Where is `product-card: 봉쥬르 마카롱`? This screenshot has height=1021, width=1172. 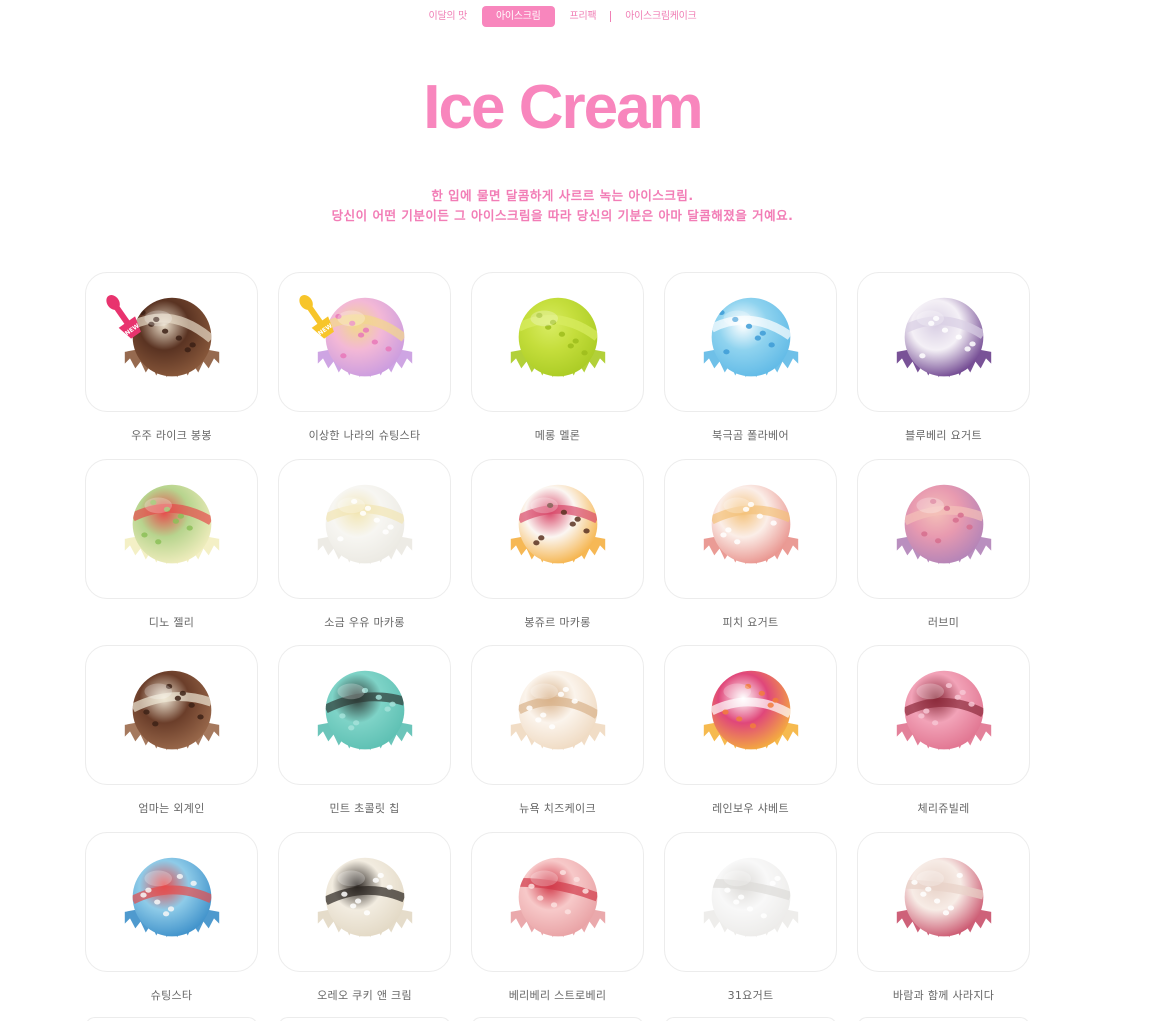
product-card: 봉쥬르 마카롱 is located at coordinates (557, 552).